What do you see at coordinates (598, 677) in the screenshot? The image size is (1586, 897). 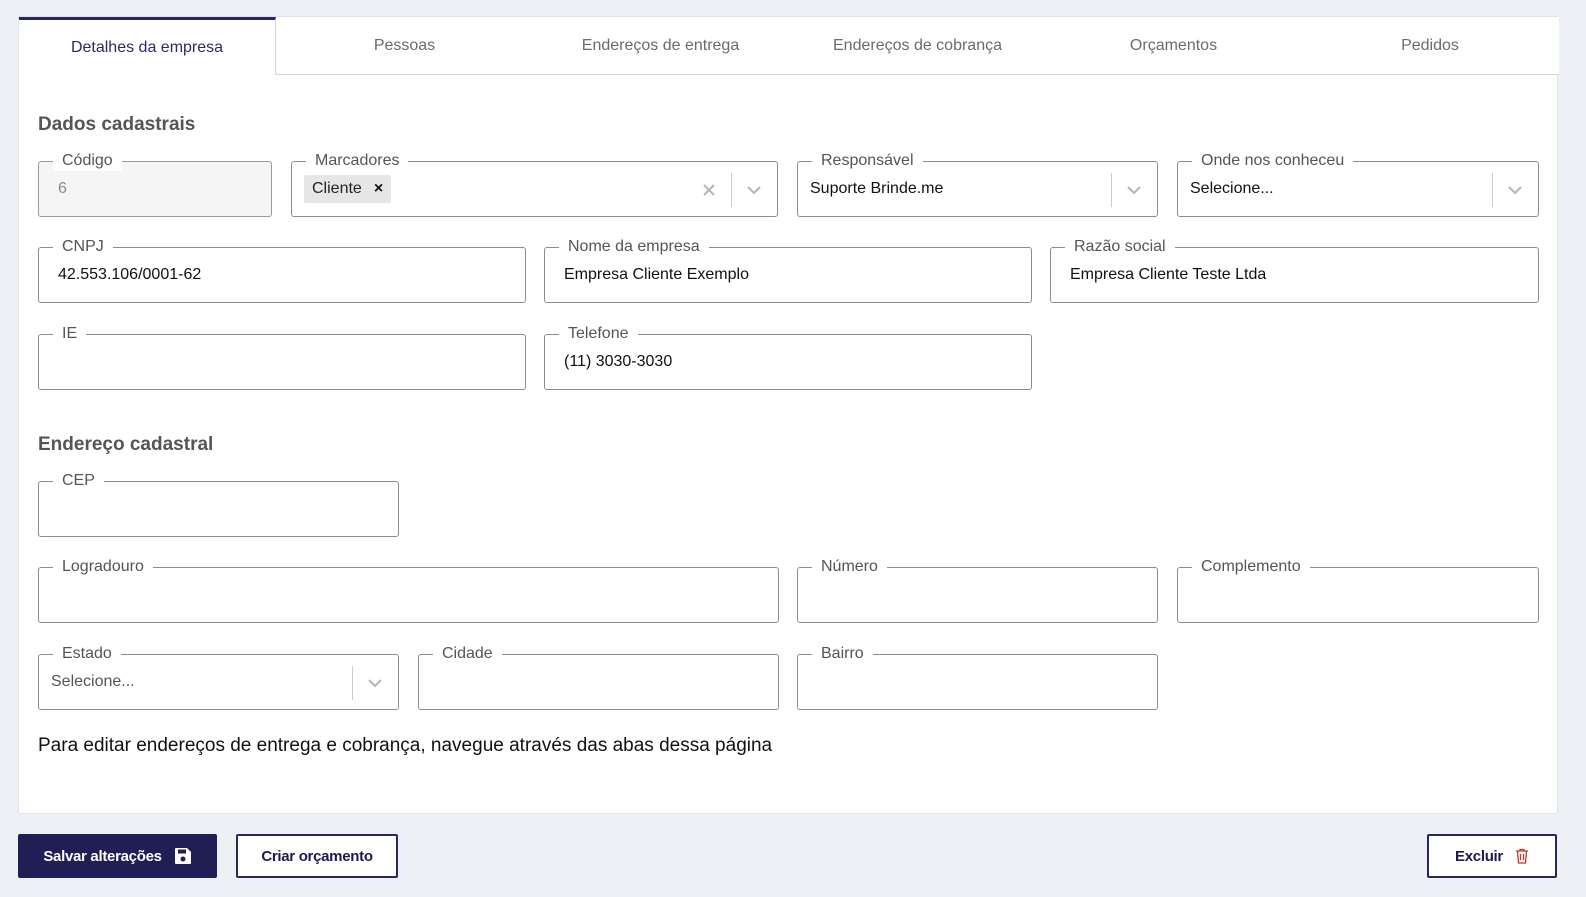 I see `cidade-field: Cidade` at bounding box center [598, 677].